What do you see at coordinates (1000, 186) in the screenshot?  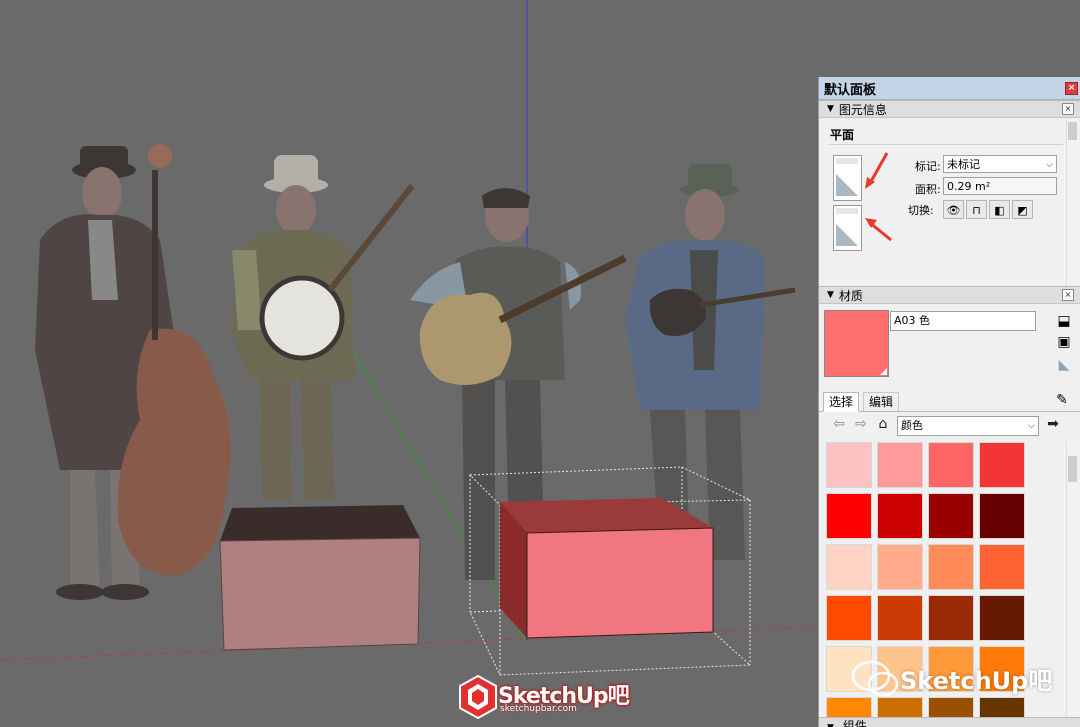 I see `area-field: 0.29 m²` at bounding box center [1000, 186].